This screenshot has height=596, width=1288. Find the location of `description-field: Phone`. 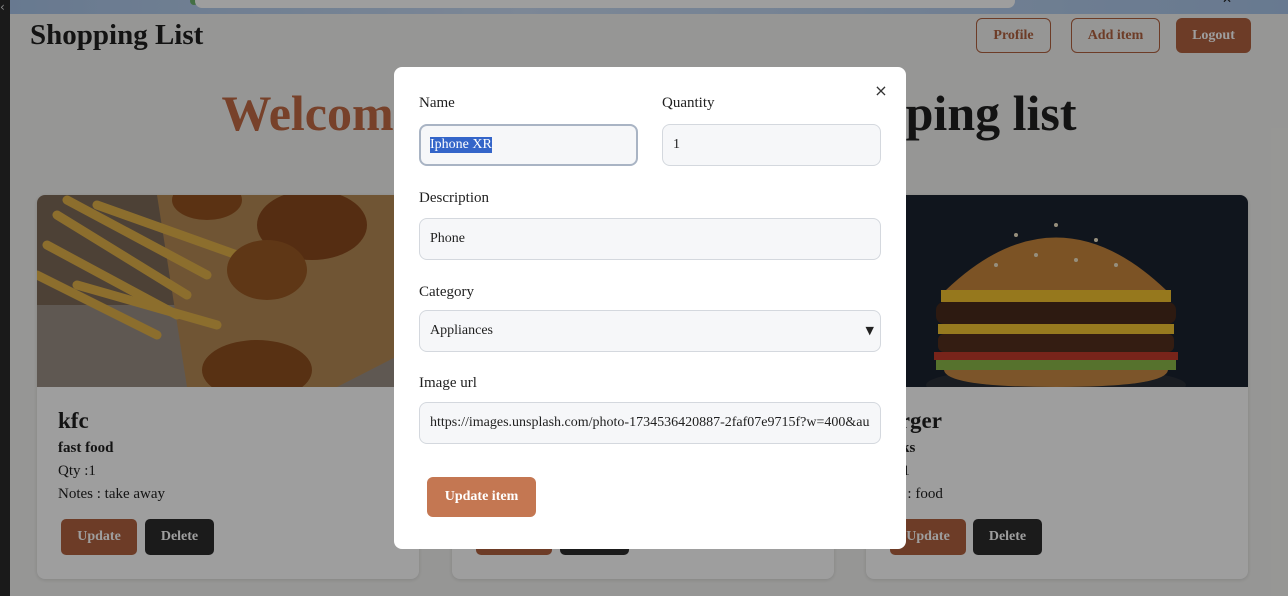

description-field: Phone is located at coordinates (650, 239).